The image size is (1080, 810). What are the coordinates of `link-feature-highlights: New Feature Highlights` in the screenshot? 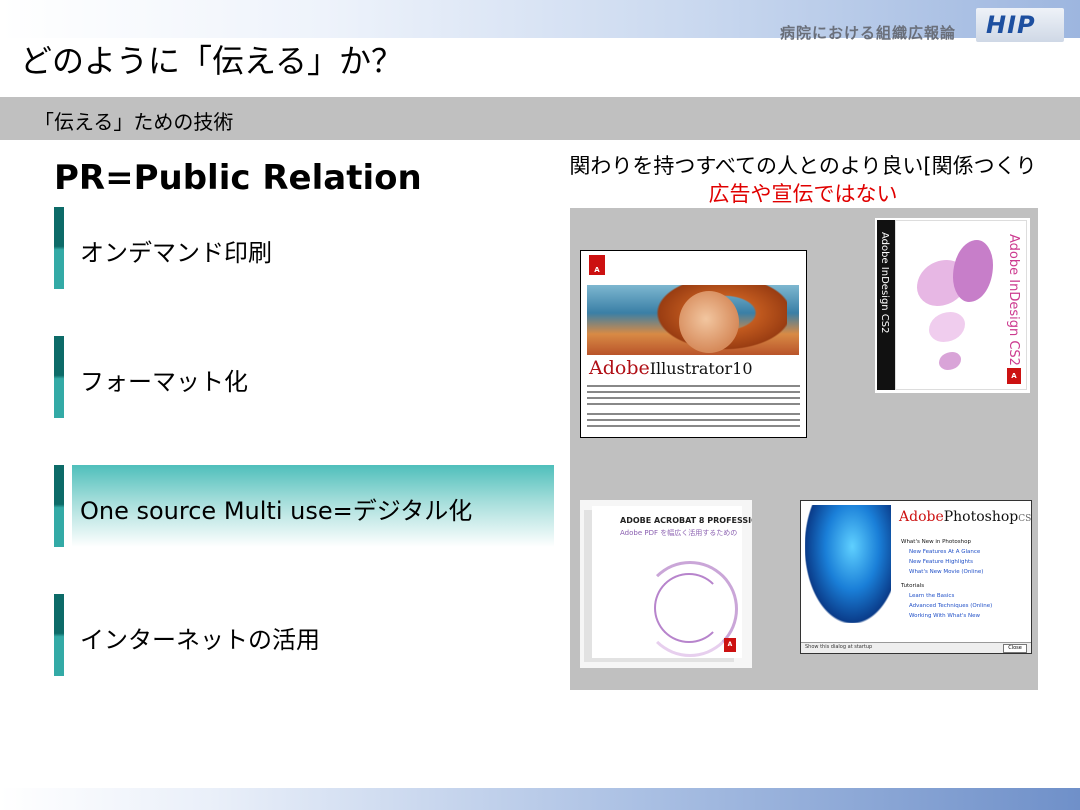 It's located at (946, 562).